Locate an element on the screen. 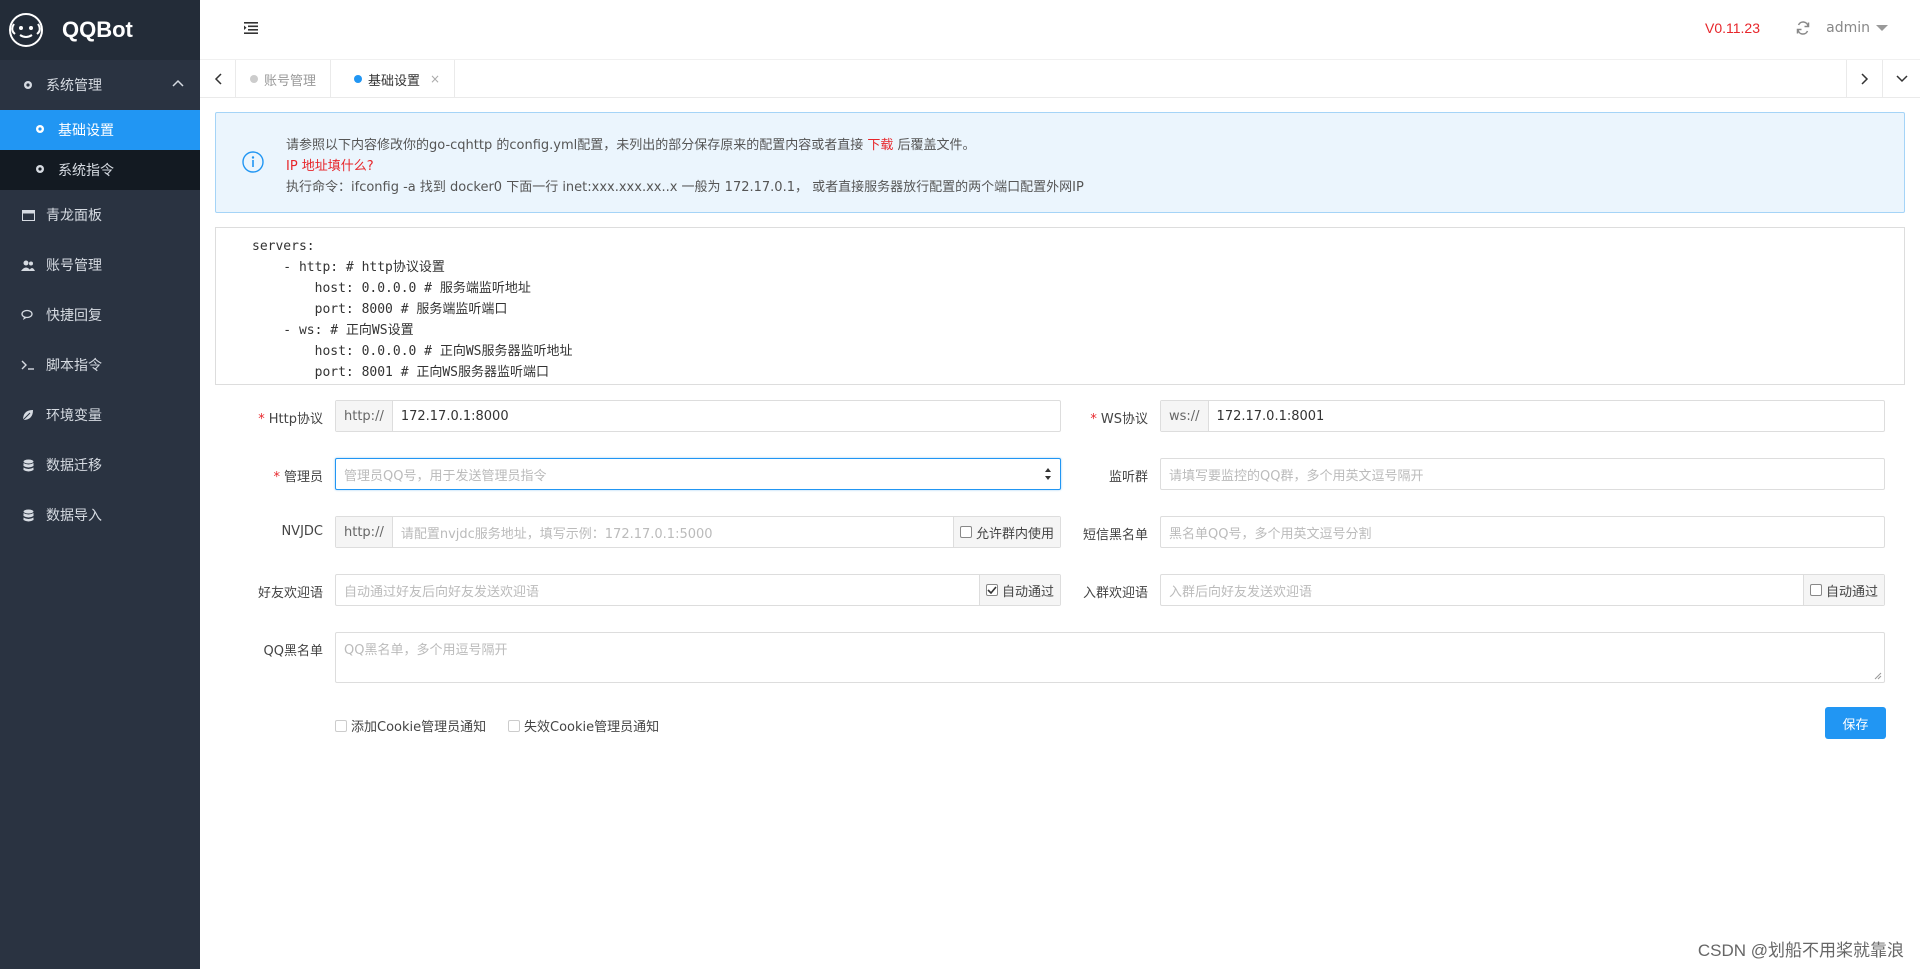  window-icon is located at coordinates (28, 215).